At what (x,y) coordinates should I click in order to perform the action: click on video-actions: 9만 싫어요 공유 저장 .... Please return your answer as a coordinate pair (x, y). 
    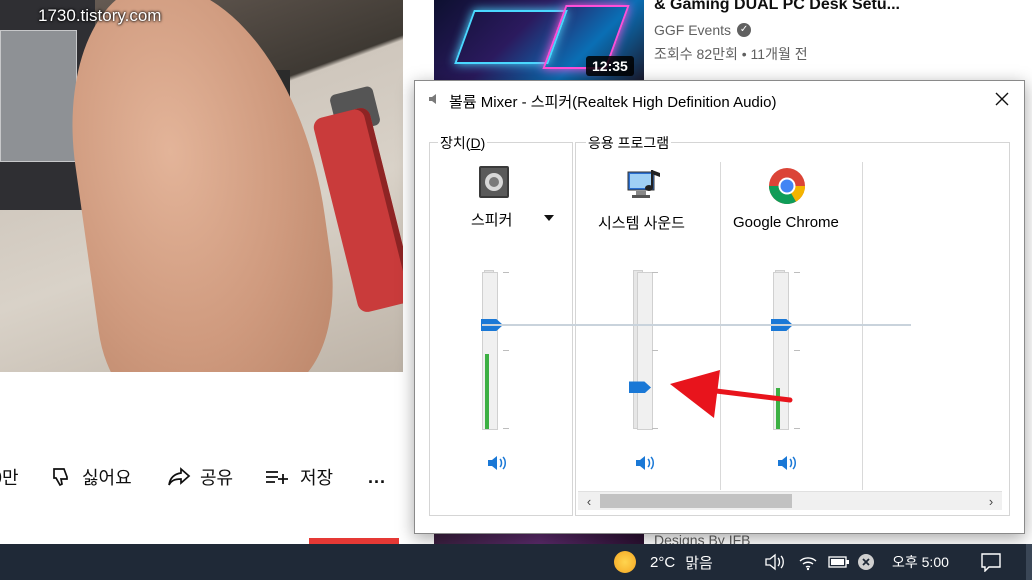
    Looking at the image, I should click on (201, 477).